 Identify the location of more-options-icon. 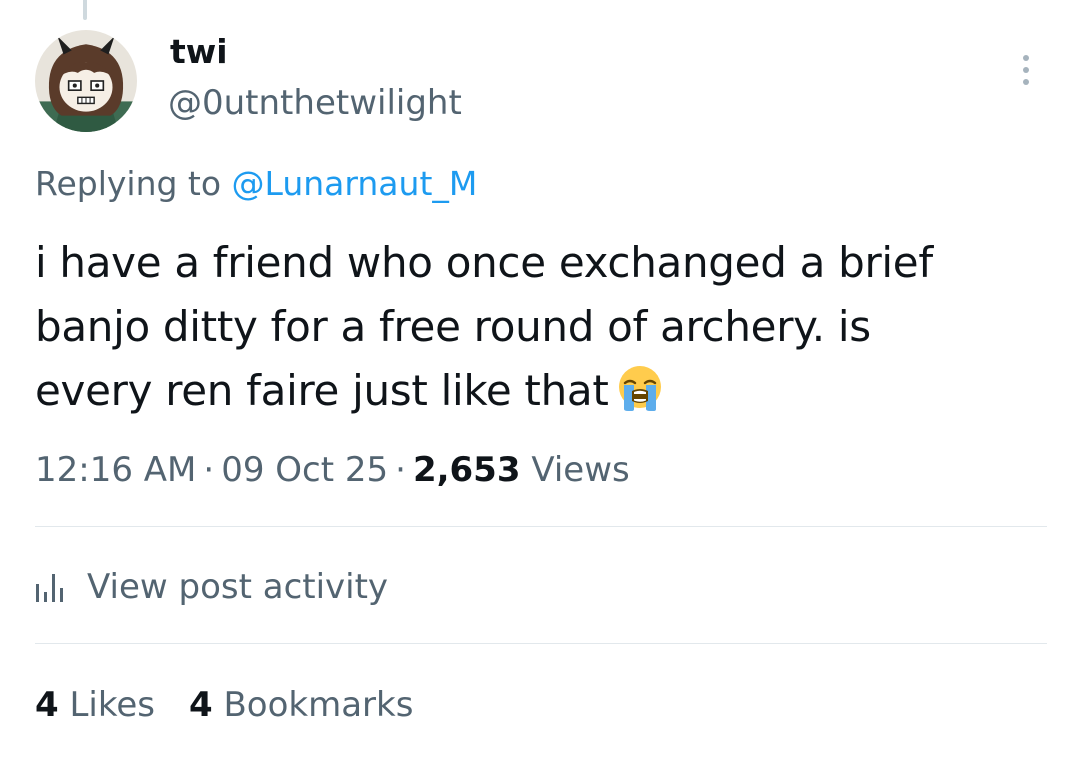
(1026, 70).